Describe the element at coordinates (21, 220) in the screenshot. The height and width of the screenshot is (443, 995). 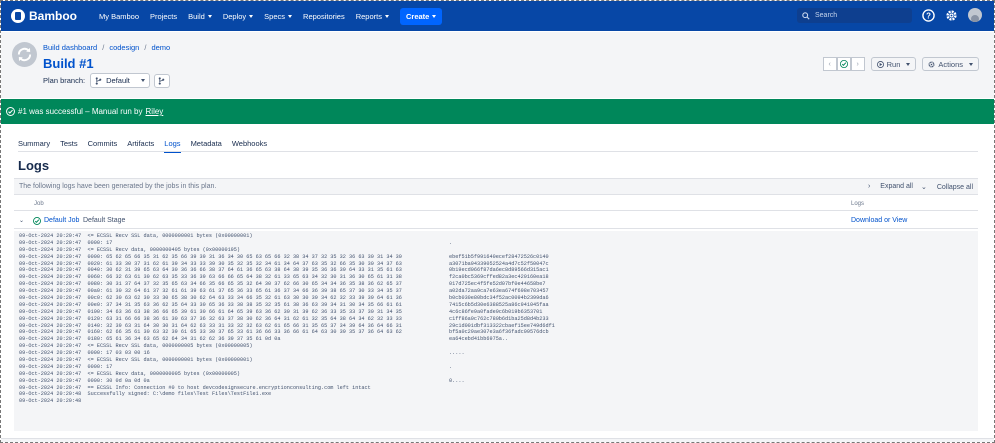
I see `chevron-down-icon: ⌄` at that location.